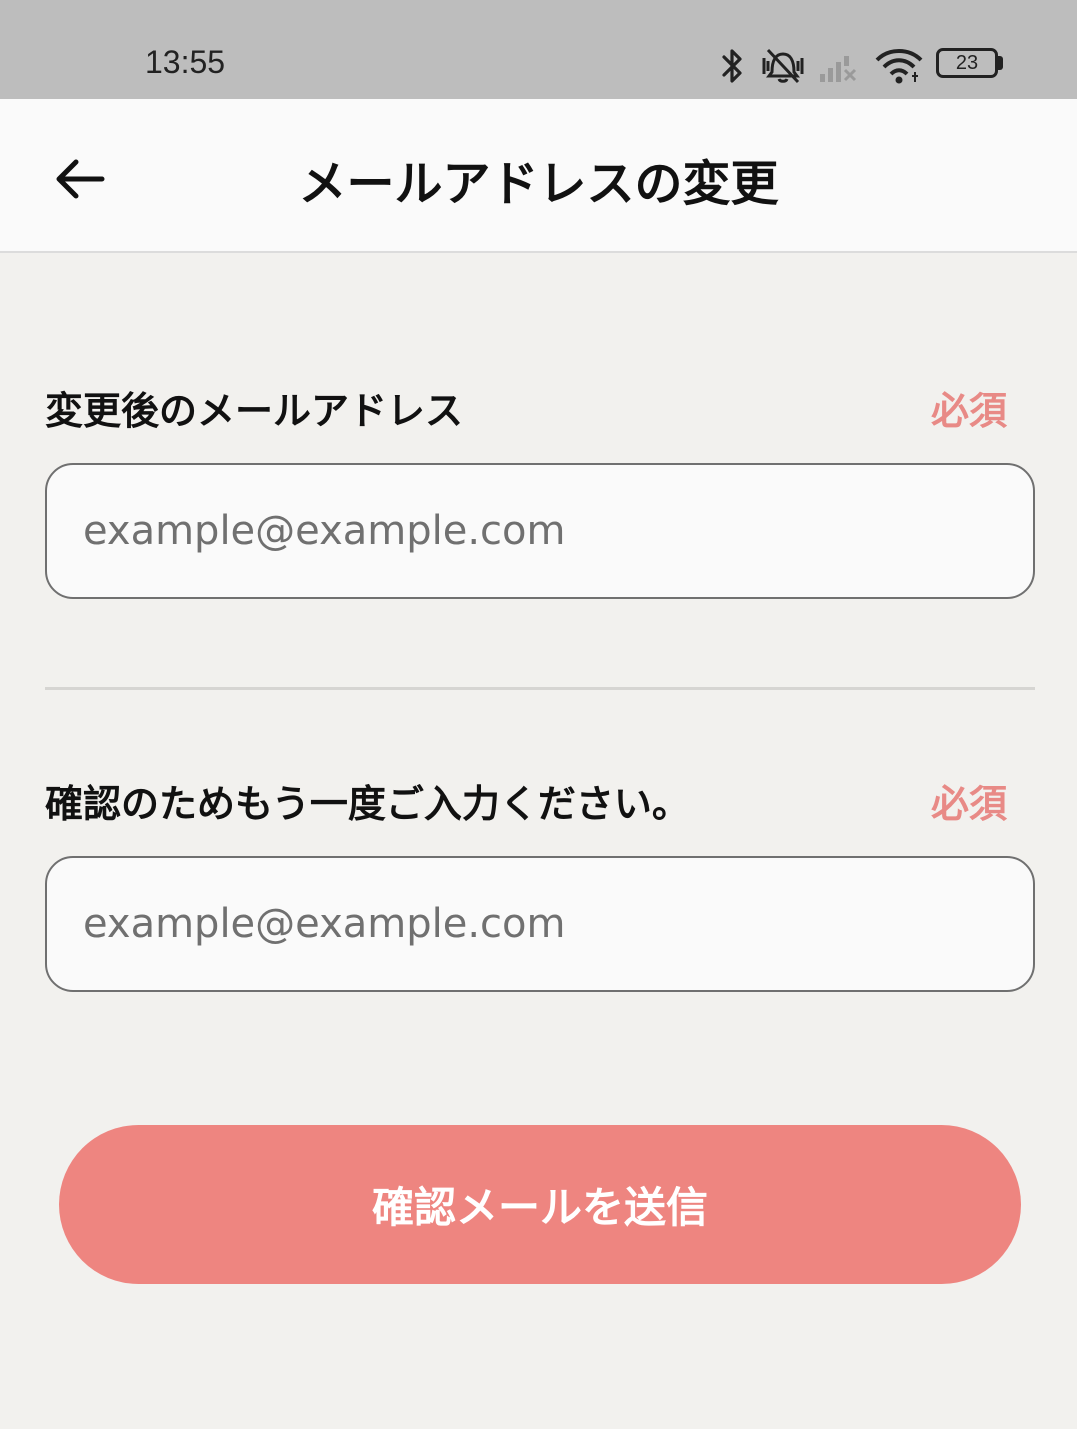 The width and height of the screenshot is (1077, 1429). I want to click on status-time: 13:55, so click(185, 62).